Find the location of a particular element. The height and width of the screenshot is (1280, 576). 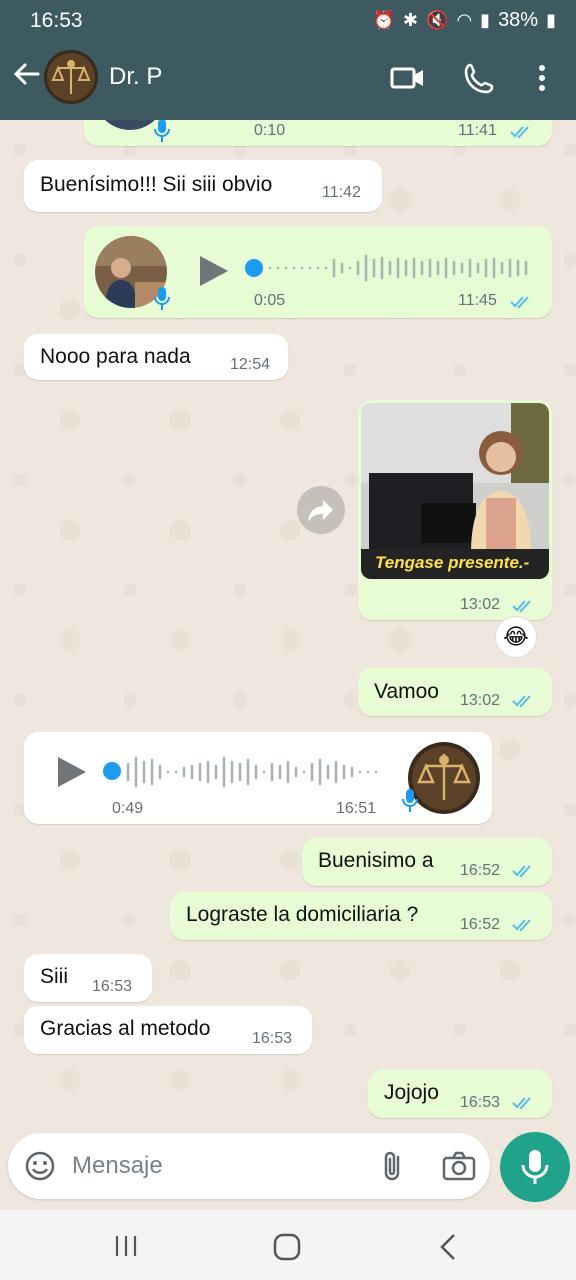

voice-sender-avatar is located at coordinates (444, 778).